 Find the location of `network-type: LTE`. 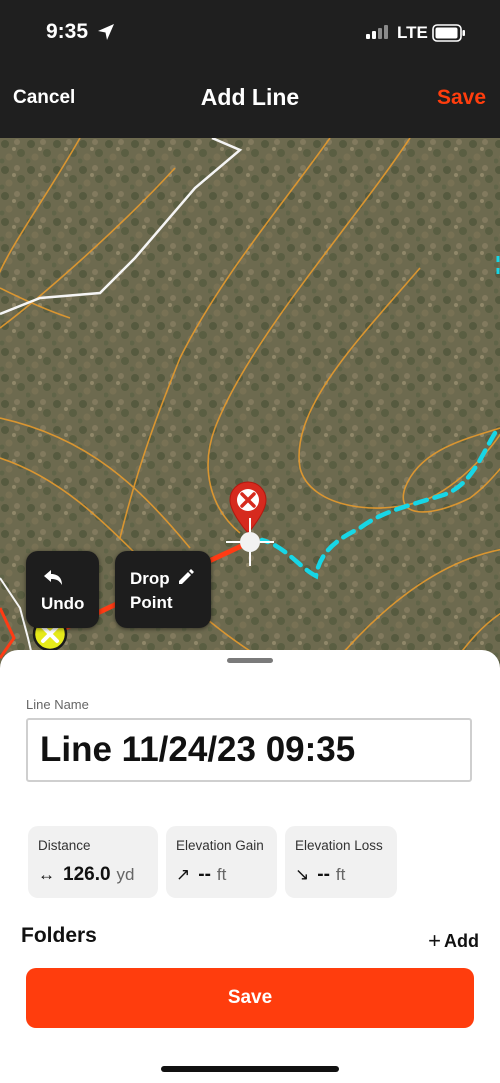

network-type: LTE is located at coordinates (412, 32).